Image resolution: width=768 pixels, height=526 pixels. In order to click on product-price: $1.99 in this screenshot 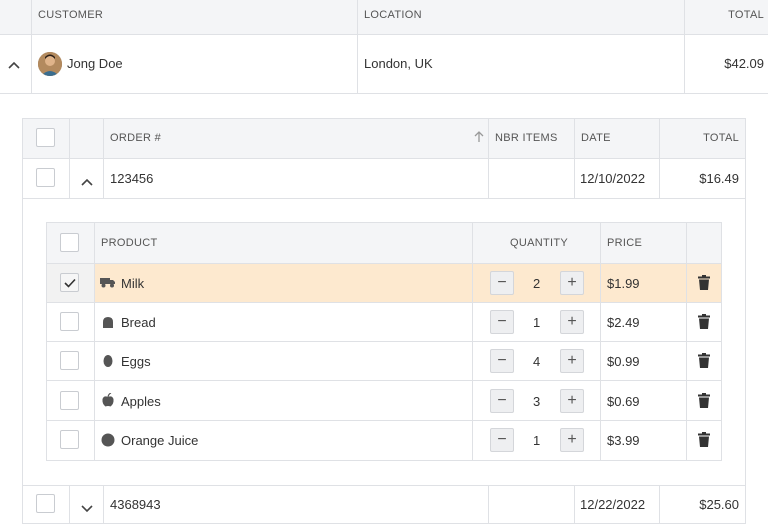, I will do `click(623, 283)`.